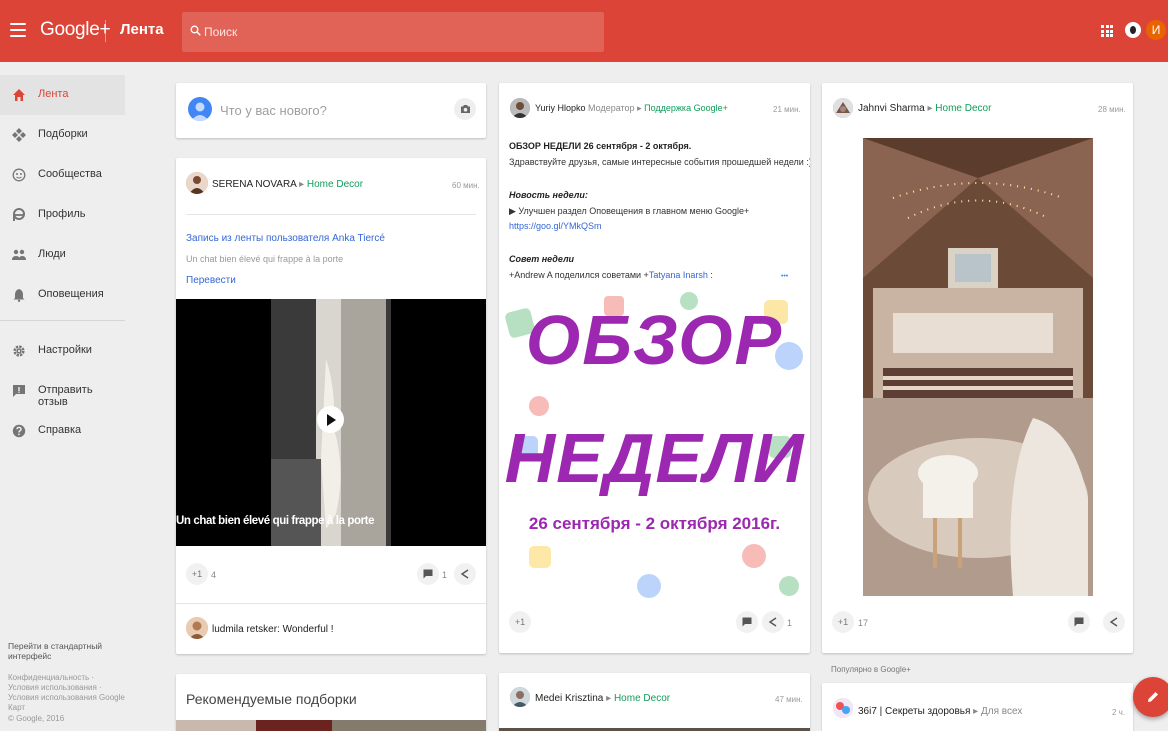  I want to click on collection-thumbnails, so click(331, 725).